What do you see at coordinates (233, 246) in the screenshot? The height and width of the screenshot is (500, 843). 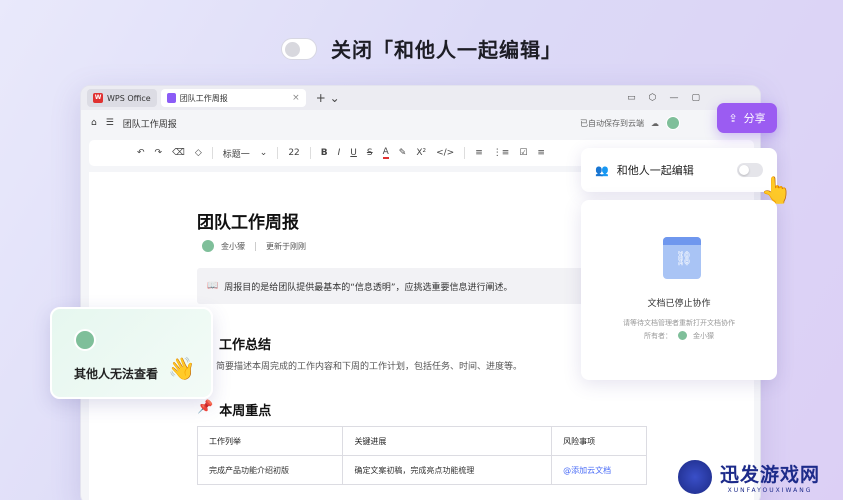 I see `author-name: 金小獴` at bounding box center [233, 246].